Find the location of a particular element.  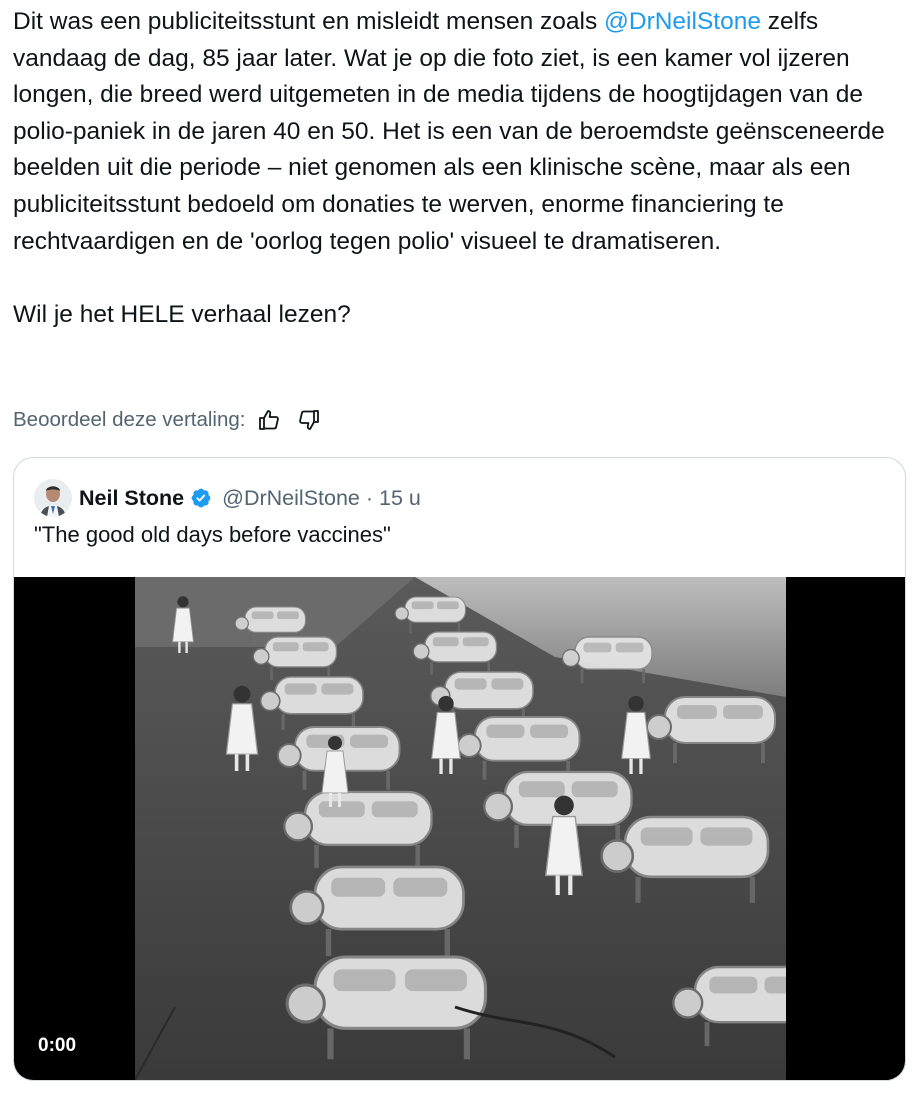

author-name: Neil Stone is located at coordinates (131, 498).